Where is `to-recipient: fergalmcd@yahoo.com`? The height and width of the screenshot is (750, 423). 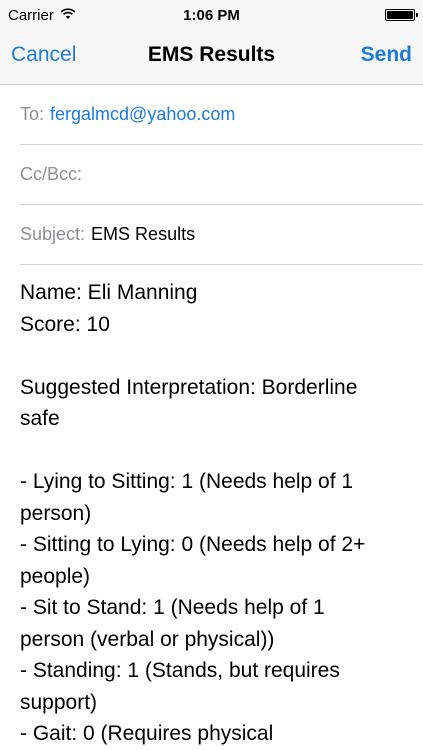
to-recipient: fergalmcd@yahoo.com is located at coordinates (142, 114).